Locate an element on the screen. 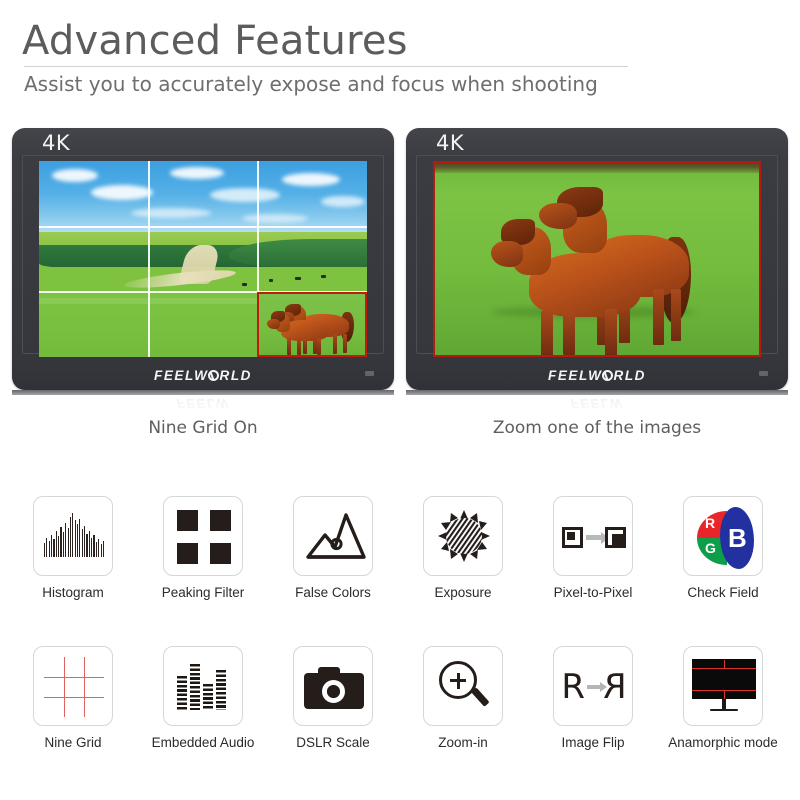  check-field-g: G is located at coordinates (710, 548).